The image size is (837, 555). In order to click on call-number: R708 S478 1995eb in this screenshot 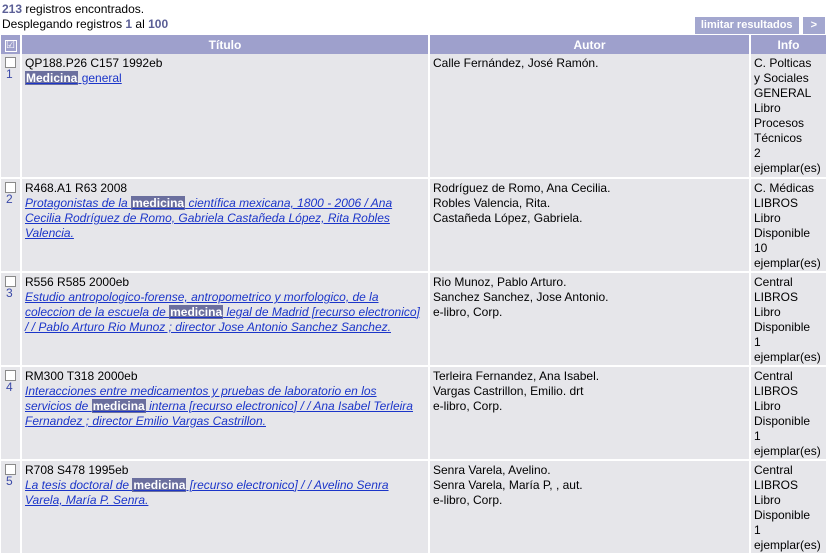, I will do `click(77, 470)`.